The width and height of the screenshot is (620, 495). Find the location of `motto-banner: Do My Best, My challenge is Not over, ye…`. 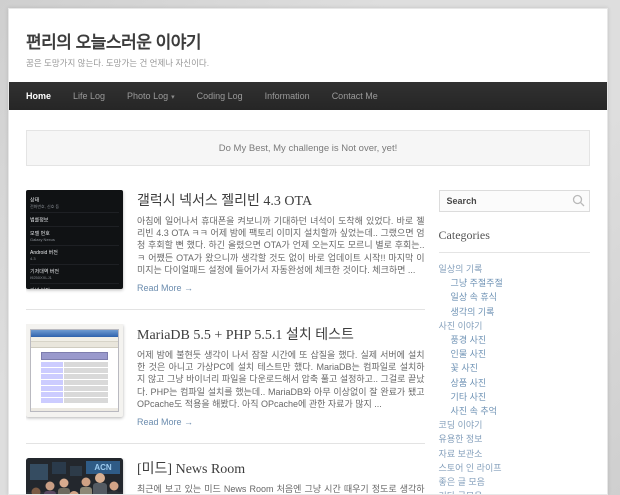

motto-banner: Do My Best, My challenge is Not over, ye… is located at coordinates (308, 148).